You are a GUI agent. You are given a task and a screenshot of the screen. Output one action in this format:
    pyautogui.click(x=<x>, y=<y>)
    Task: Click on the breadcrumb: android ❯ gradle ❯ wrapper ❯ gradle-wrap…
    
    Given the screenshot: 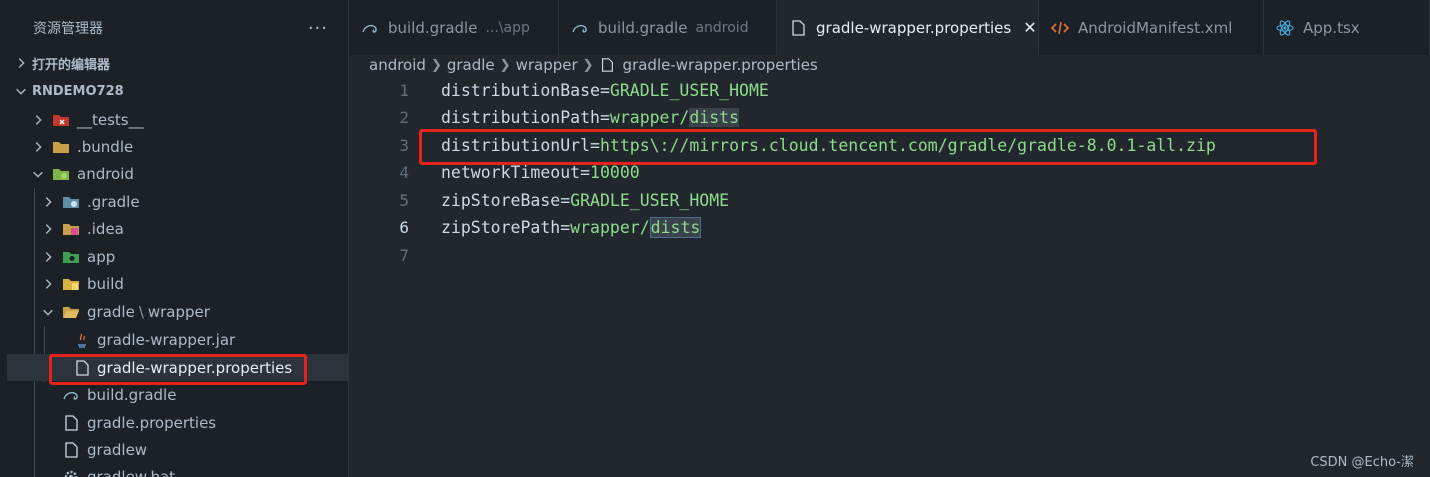 What is the action you would take?
    pyautogui.click(x=593, y=65)
    